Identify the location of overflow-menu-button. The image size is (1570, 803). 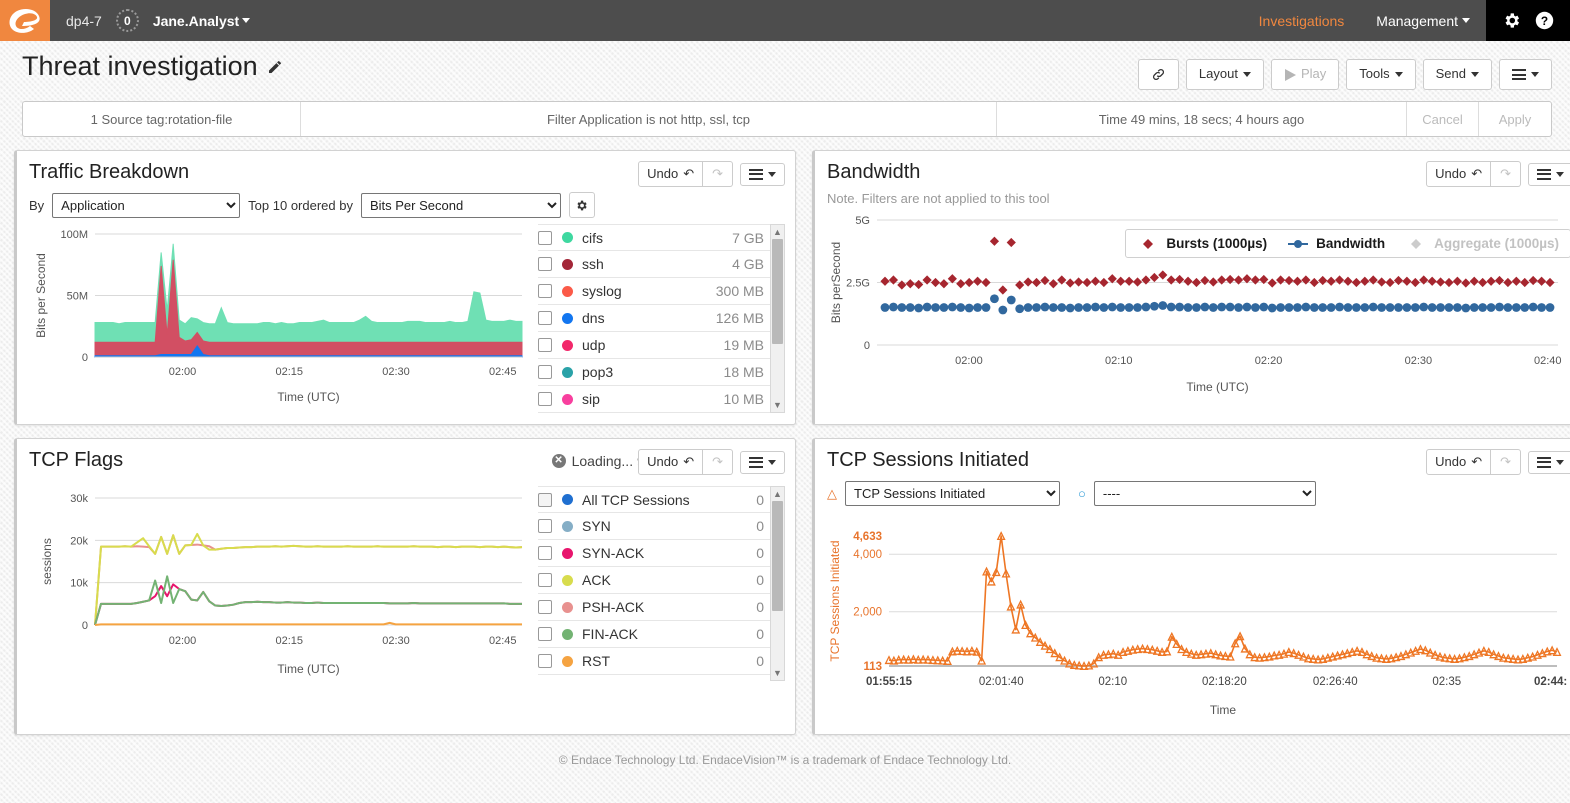
(1525, 74).